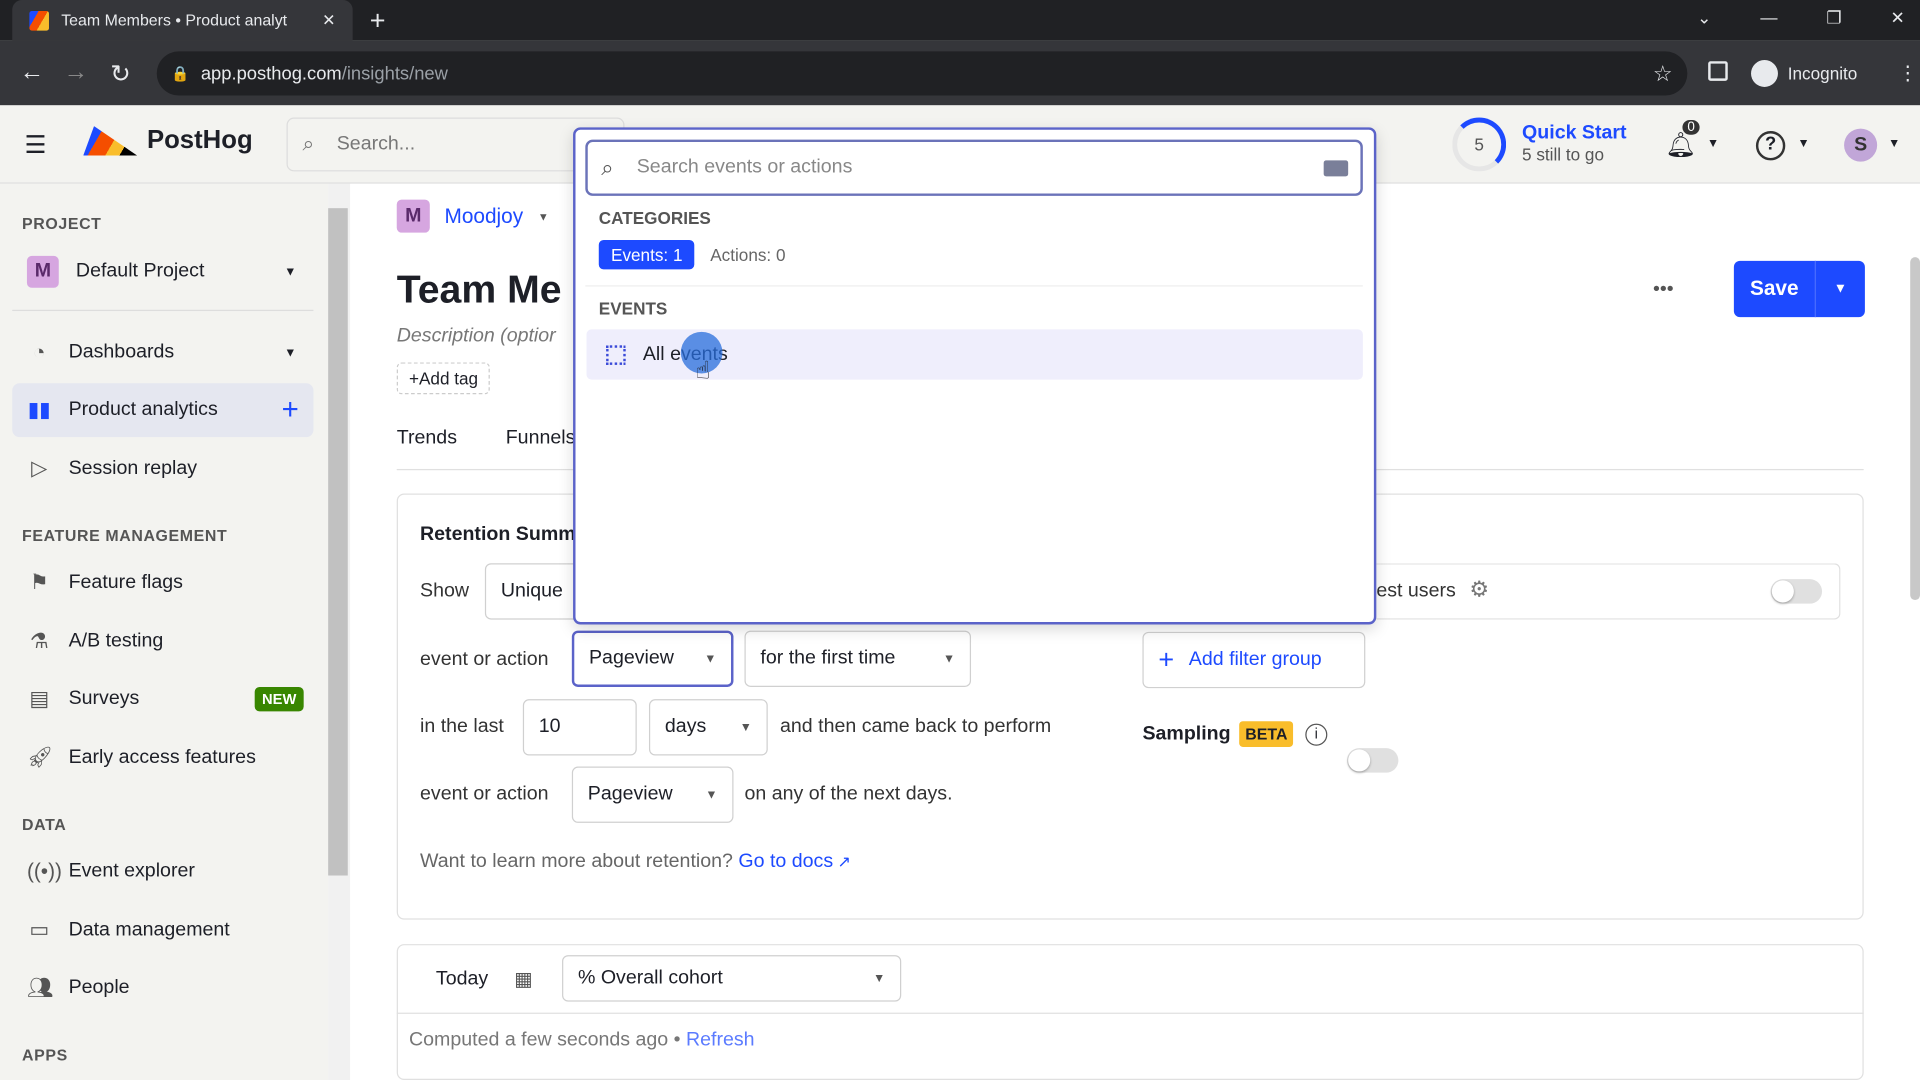 The image size is (1920, 1080). Describe the element at coordinates (484, 215) in the screenshot. I see `project-name: Moodjoy` at that location.